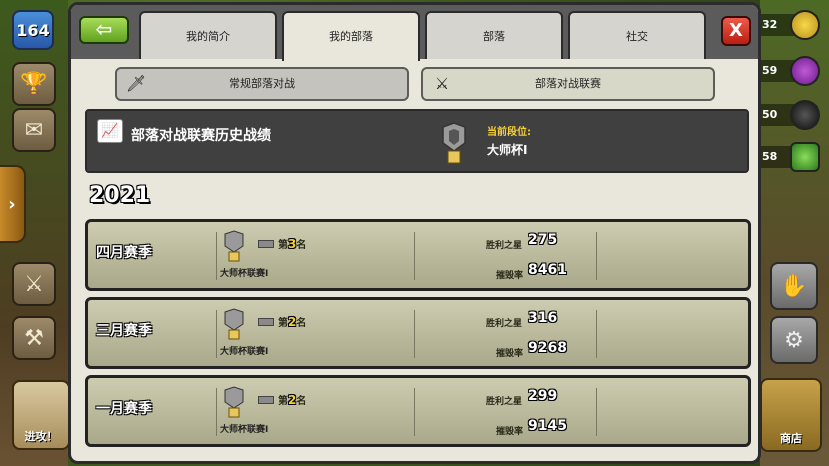 The width and height of the screenshot is (829, 466). Describe the element at coordinates (41, 436) in the screenshot. I see `attack-label: 进攻！` at that location.